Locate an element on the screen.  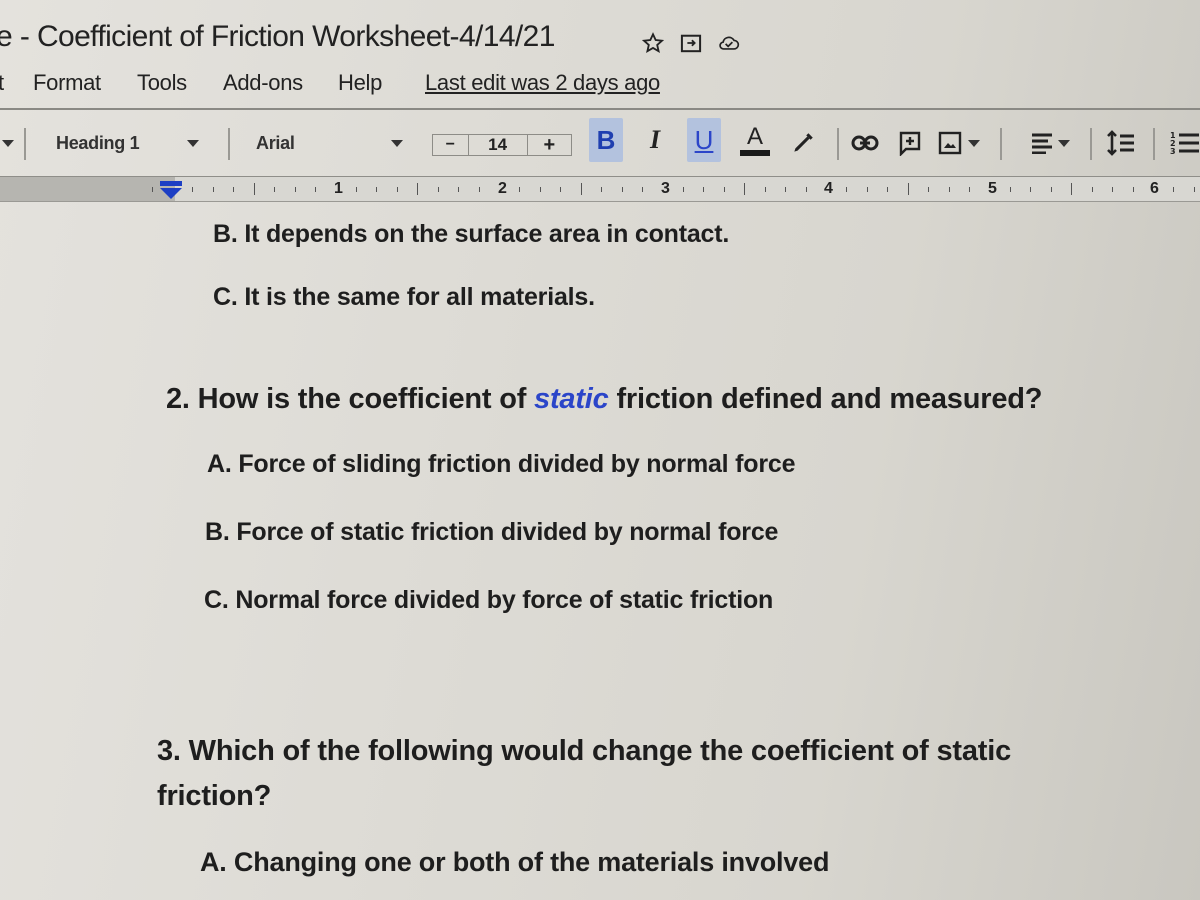
last-edit-link: Last edit was 2 days ago is located at coordinates (542, 83).